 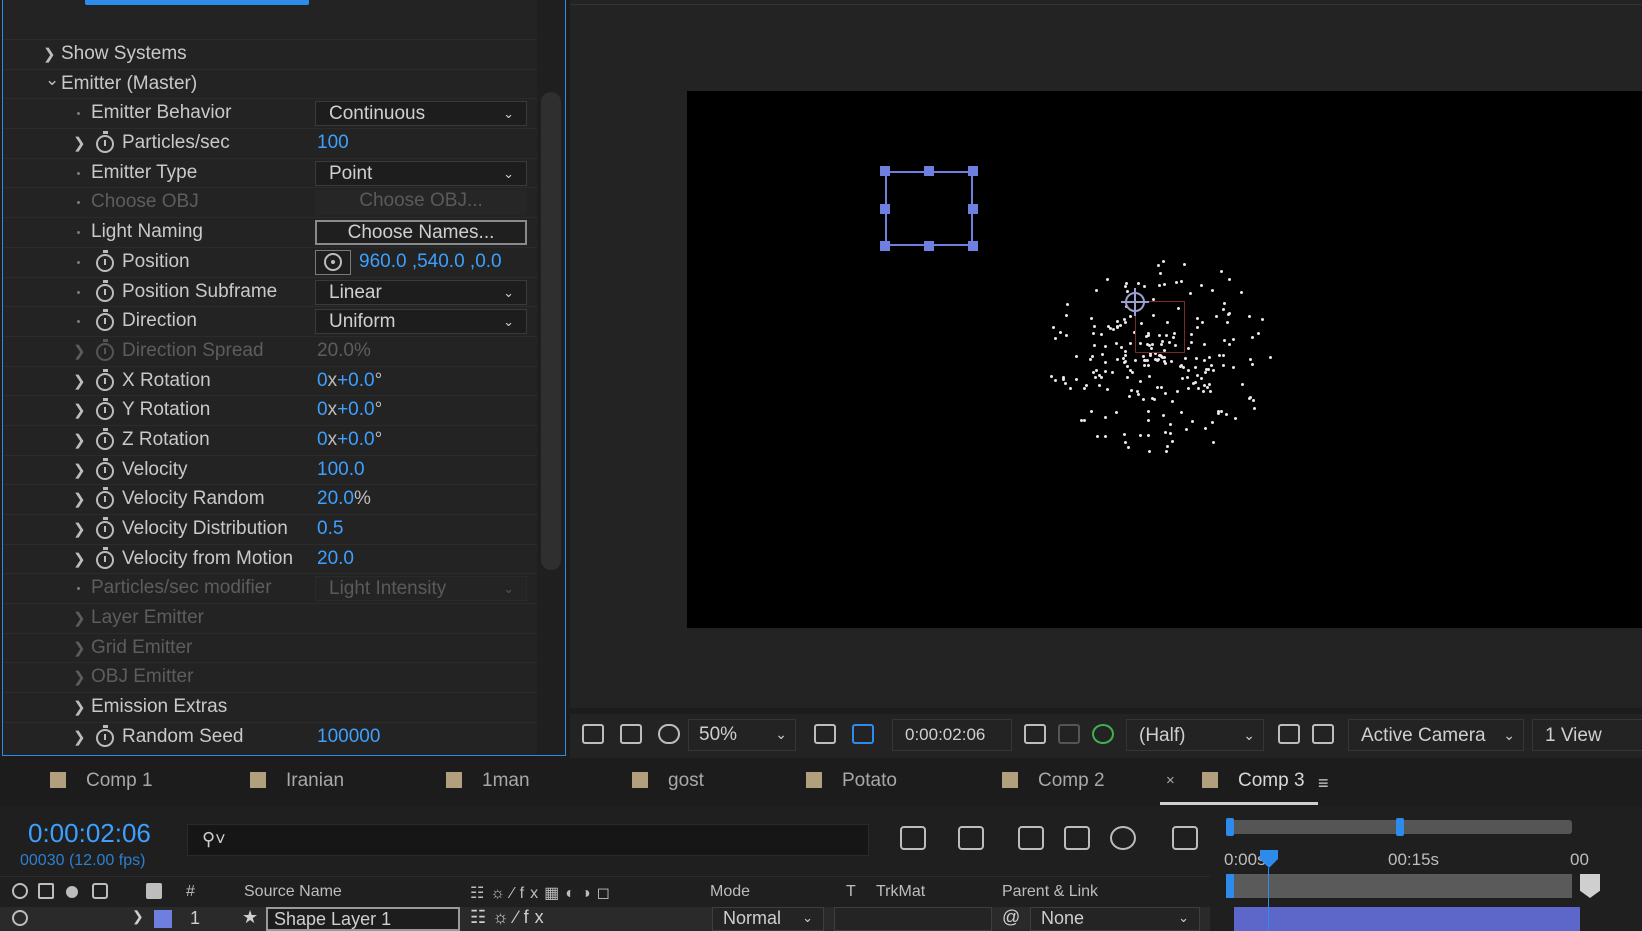 What do you see at coordinates (270, 350) in the screenshot?
I see `effect-row-direction-spread: ❯ Direction Spread 20.0%` at bounding box center [270, 350].